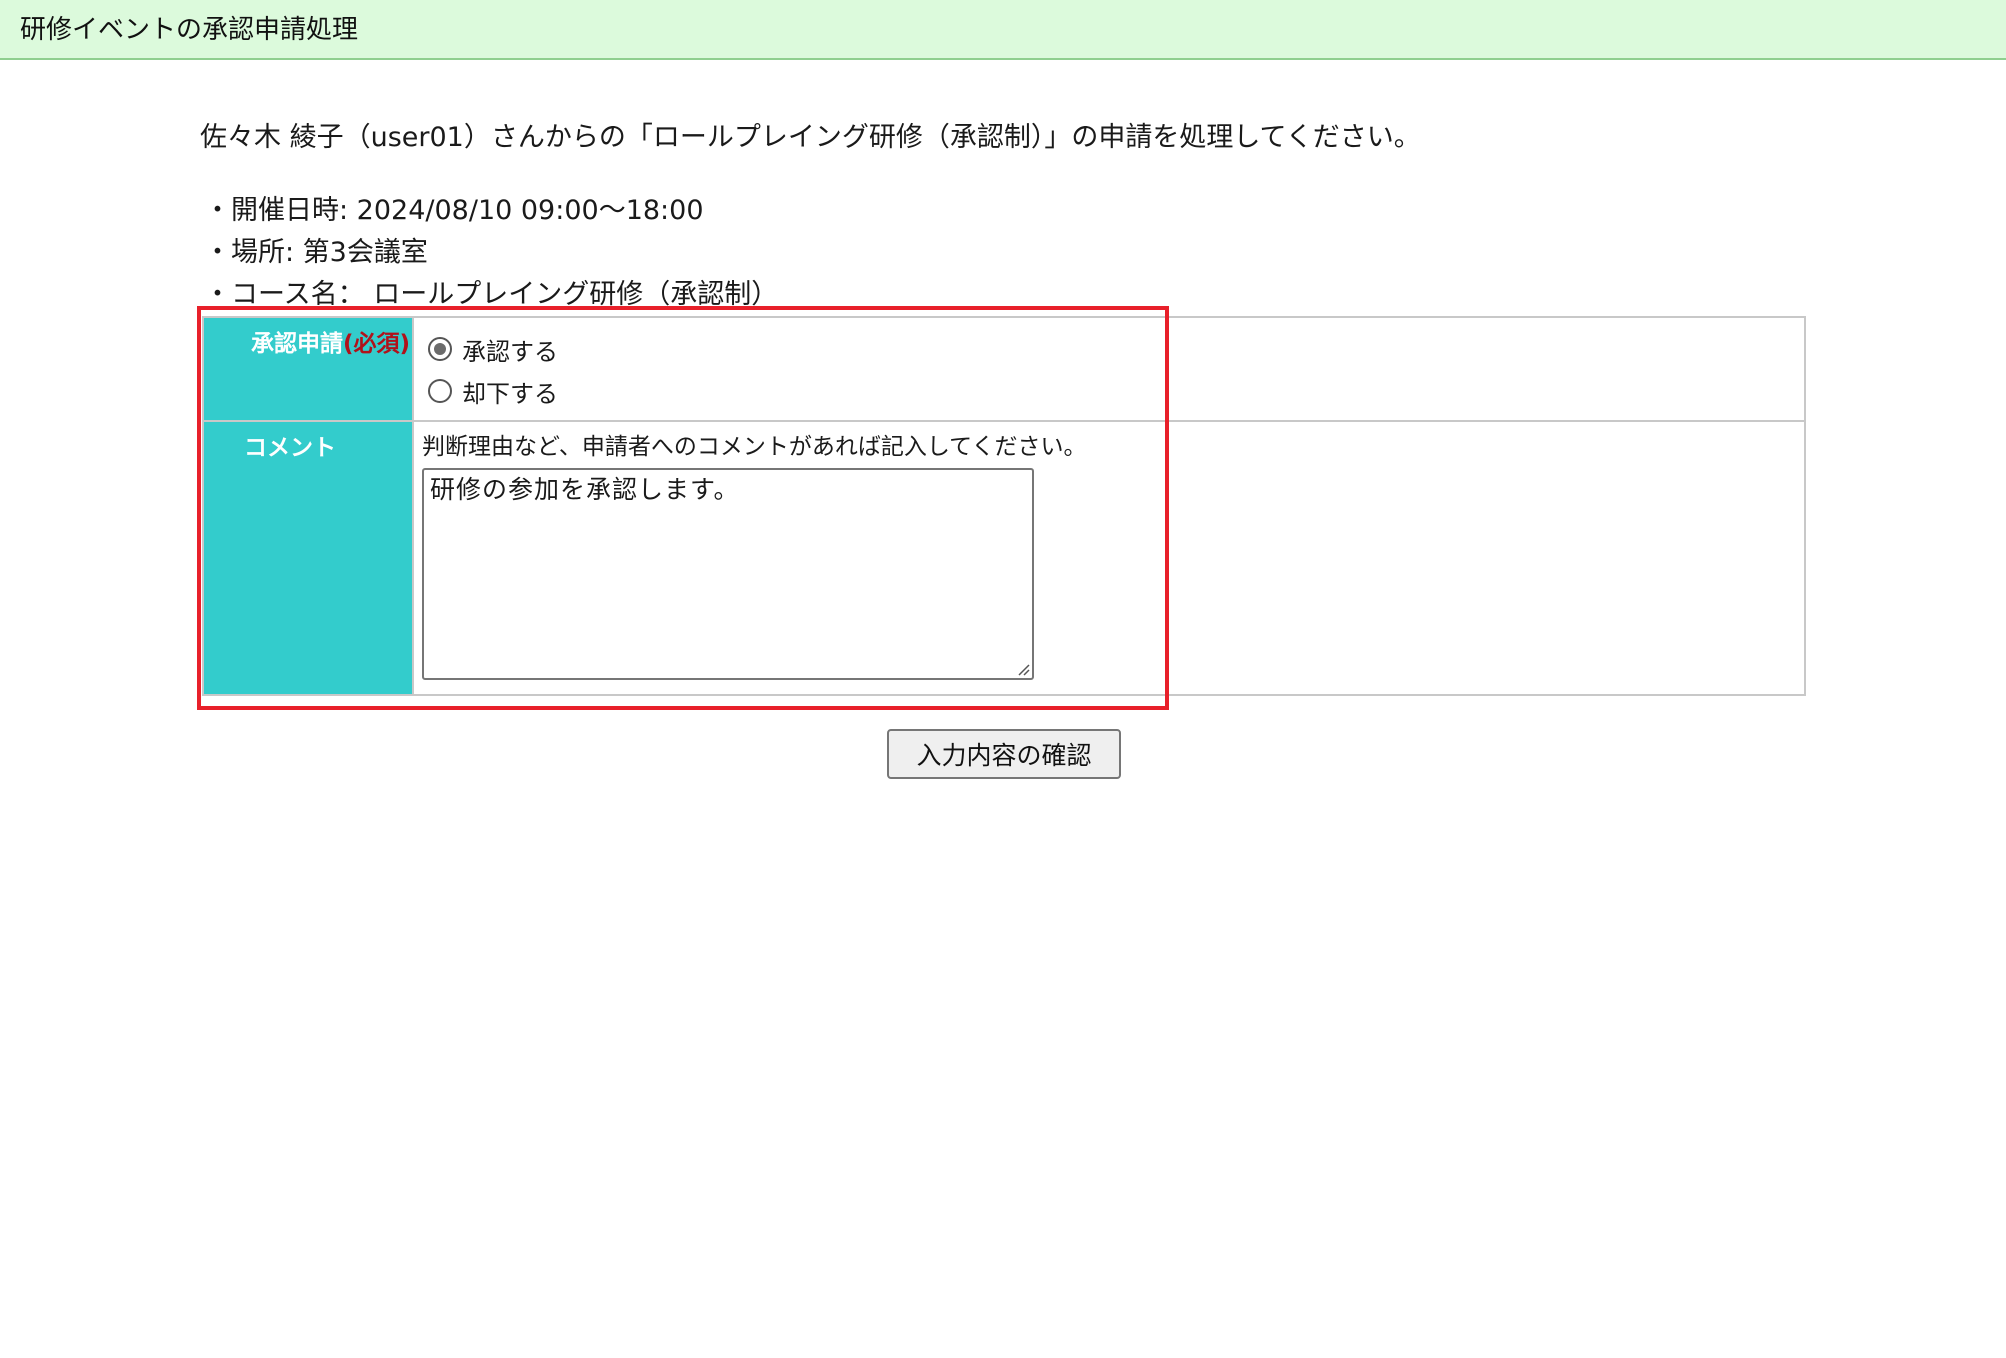 This screenshot has height=1358, width=2006. What do you see at coordinates (454, 210) in the screenshot?
I see `event-date: ・開催日時: 2024/08/10 09:00～18:00` at bounding box center [454, 210].